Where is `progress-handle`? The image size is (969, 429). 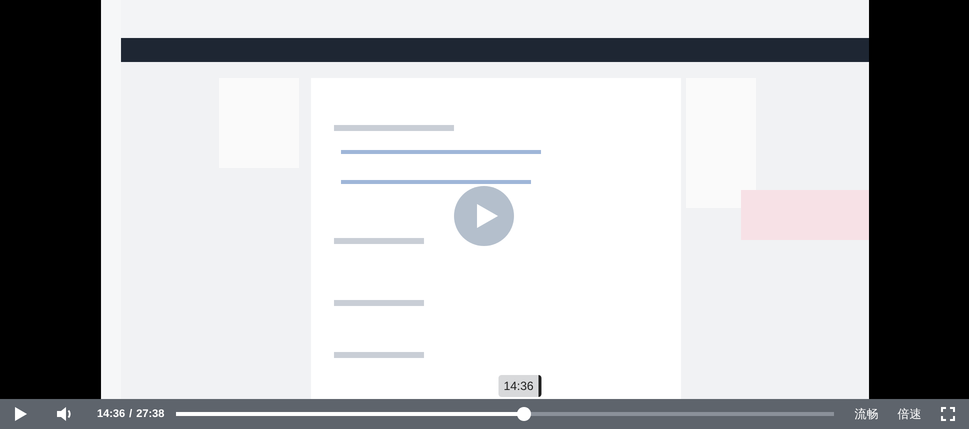
progress-handle is located at coordinates (524, 414).